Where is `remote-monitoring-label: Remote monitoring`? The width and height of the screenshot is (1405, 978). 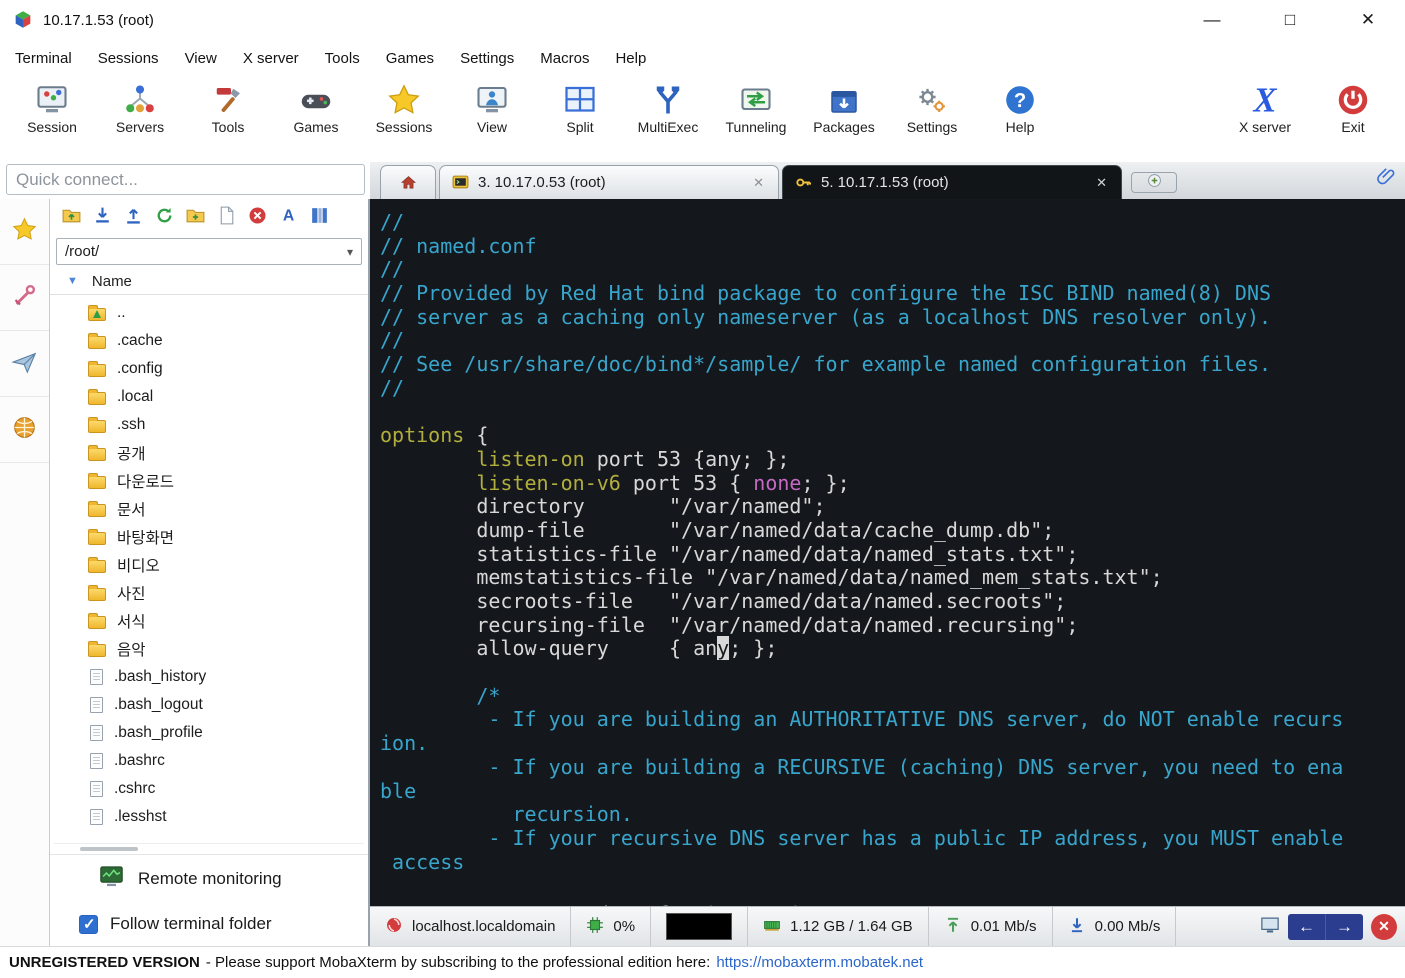
remote-monitoring-label: Remote monitoring is located at coordinates (210, 878).